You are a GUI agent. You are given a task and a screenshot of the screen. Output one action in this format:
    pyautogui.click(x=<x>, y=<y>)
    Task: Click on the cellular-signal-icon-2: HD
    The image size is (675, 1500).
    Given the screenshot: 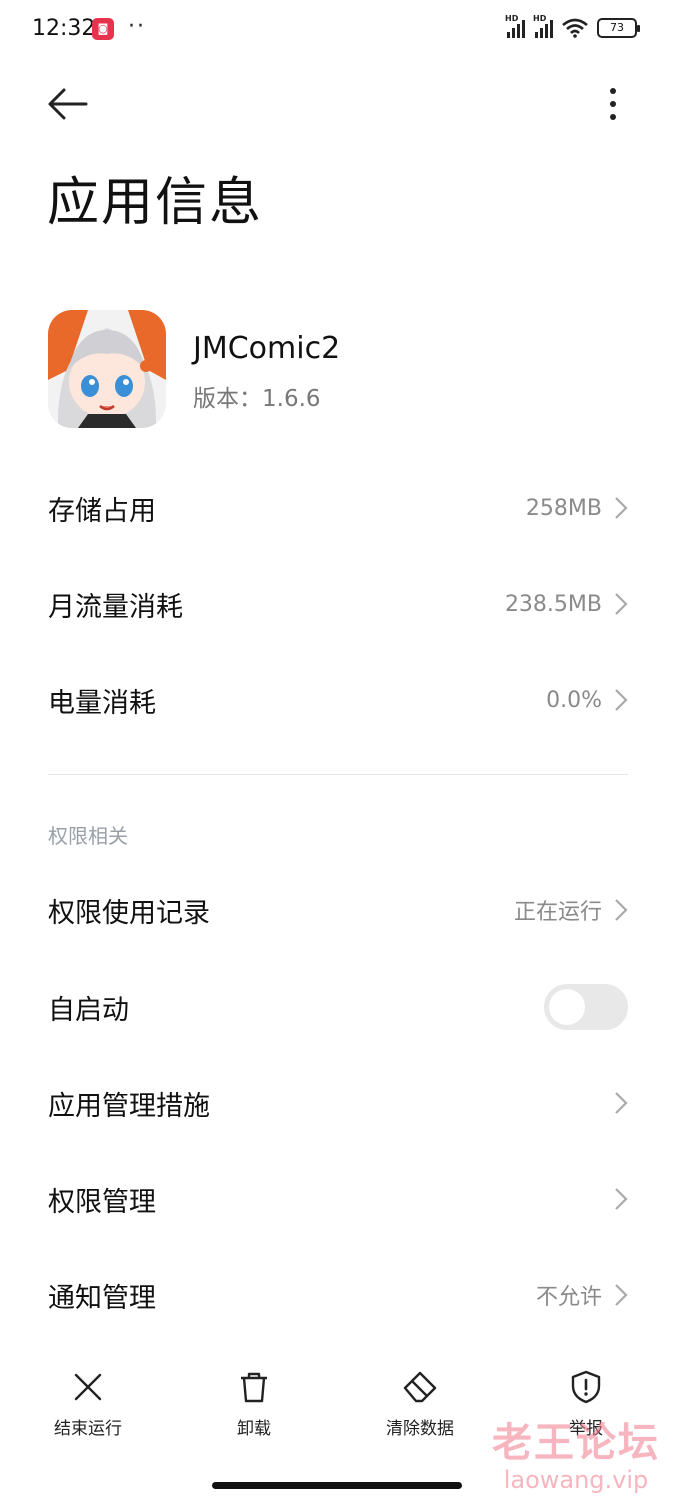 What is the action you would take?
    pyautogui.click(x=543, y=26)
    